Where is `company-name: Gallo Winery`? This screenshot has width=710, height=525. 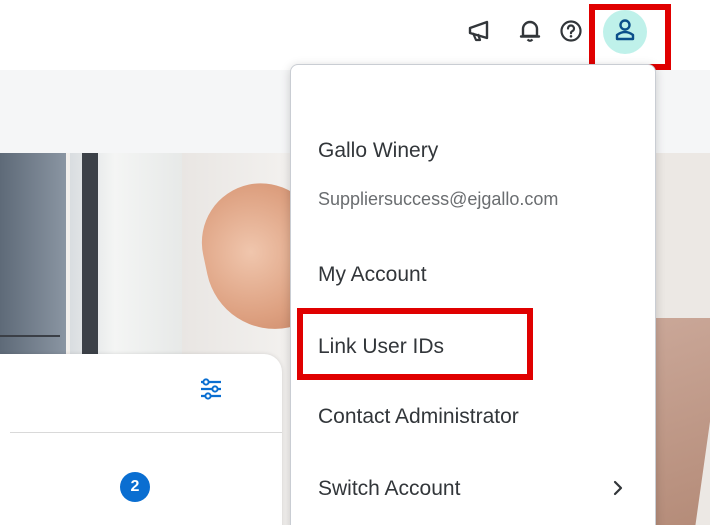 company-name: Gallo Winery is located at coordinates (378, 150).